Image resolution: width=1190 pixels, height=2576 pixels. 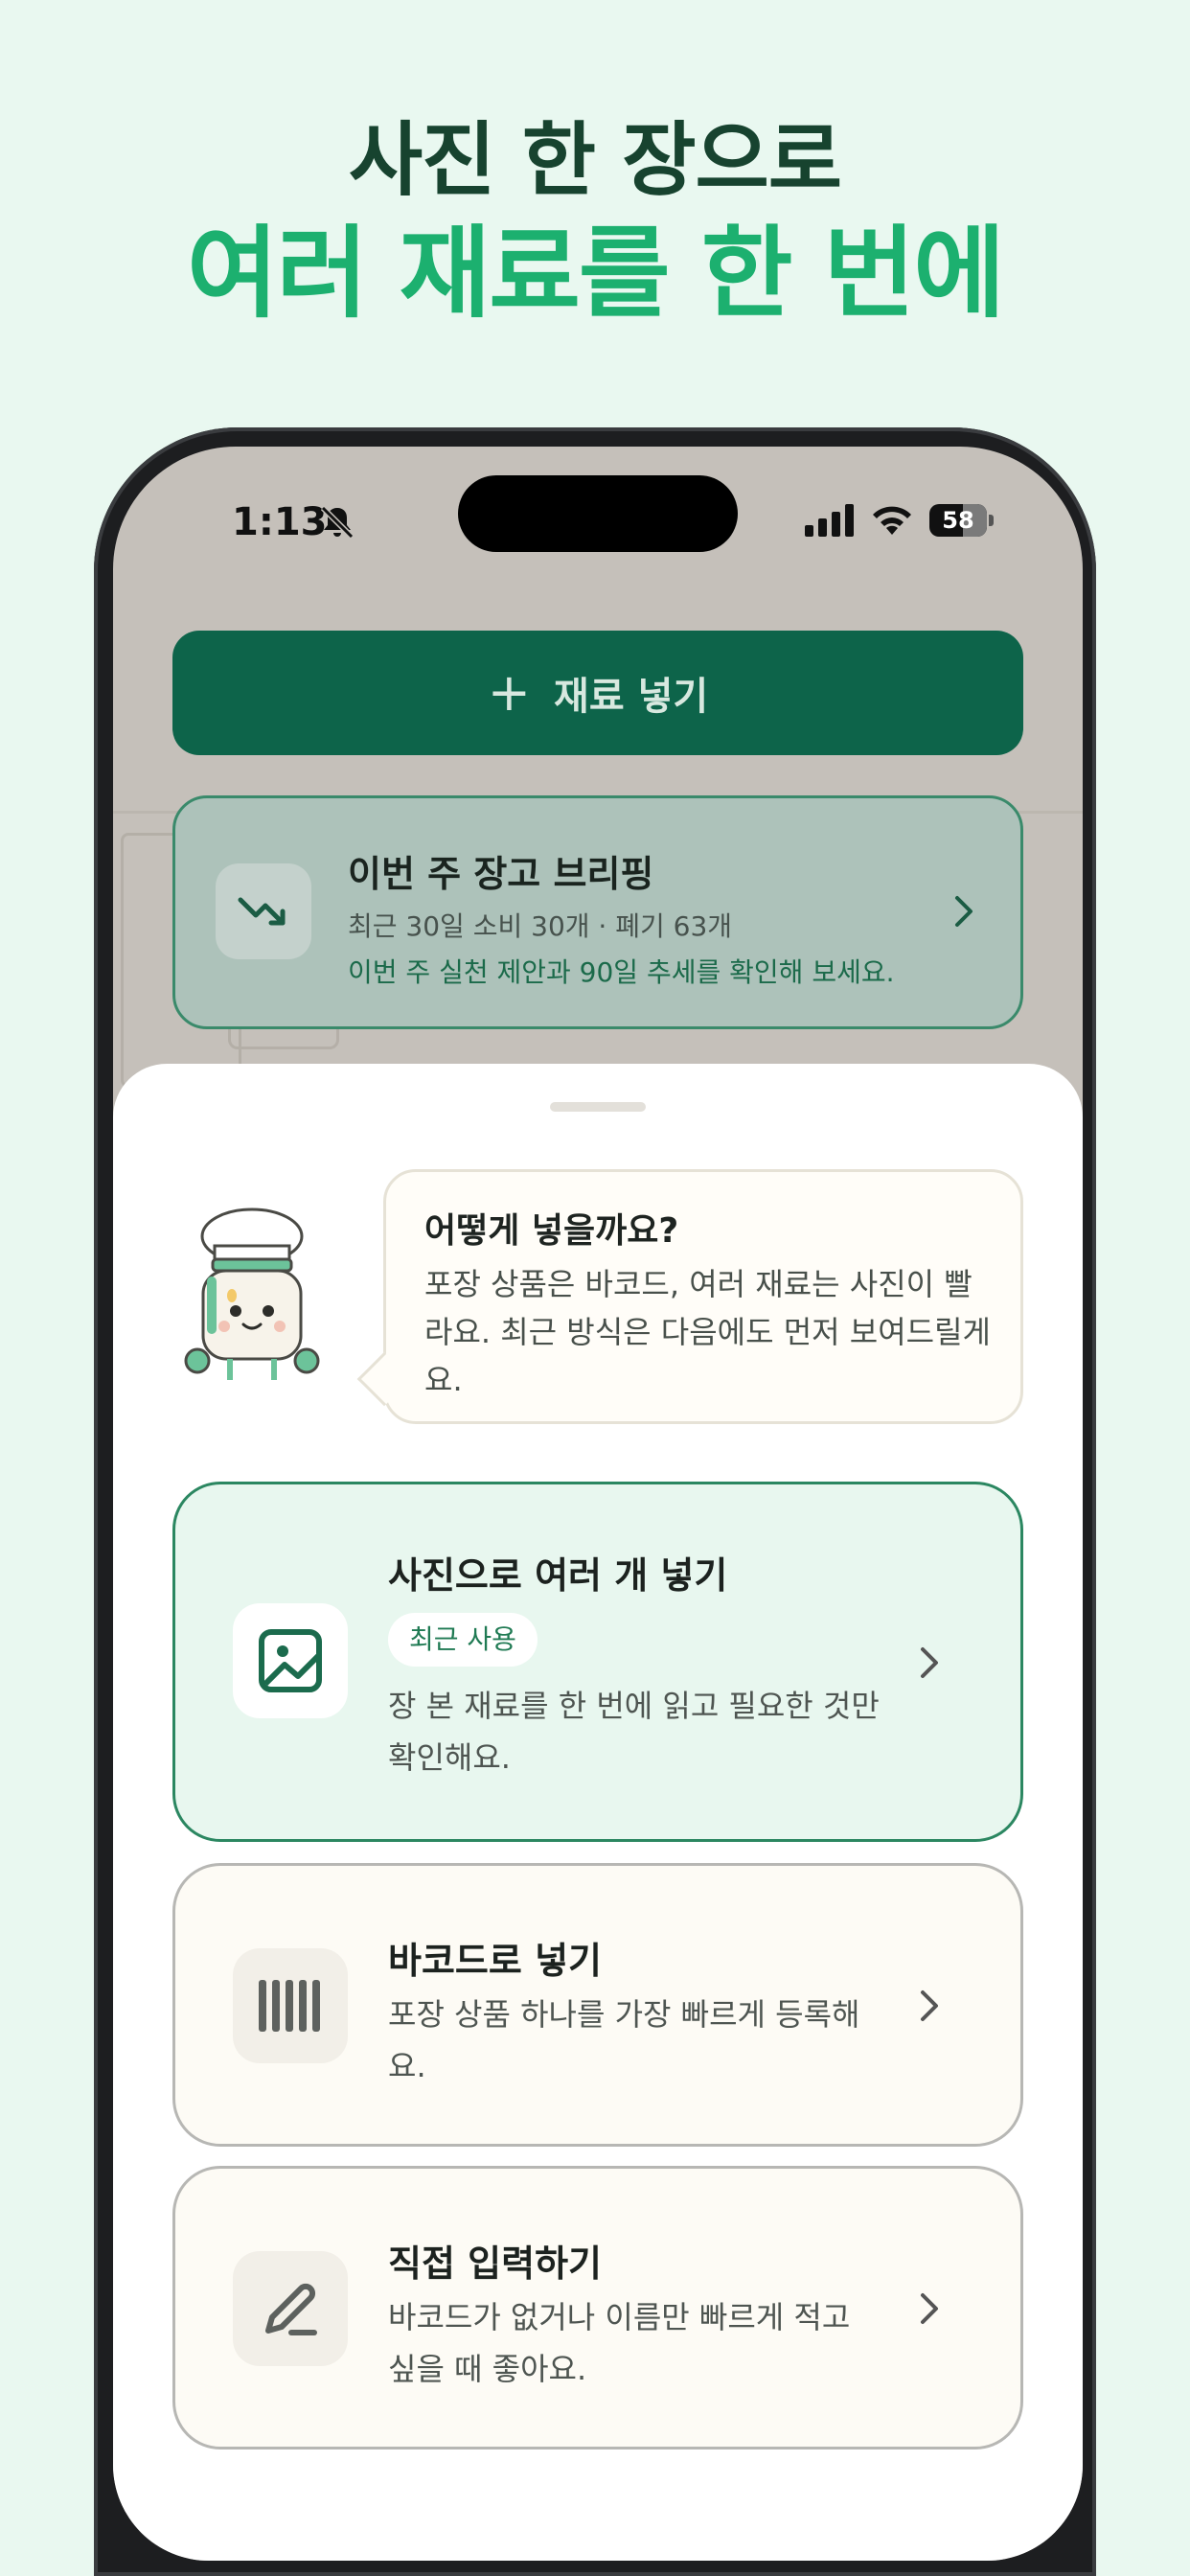 I want to click on manual-input-option: 직접 입력하기 바코드가 없거나 이름만 빠르게 적고 싶을 때 좋아요., so click(x=598, y=2308).